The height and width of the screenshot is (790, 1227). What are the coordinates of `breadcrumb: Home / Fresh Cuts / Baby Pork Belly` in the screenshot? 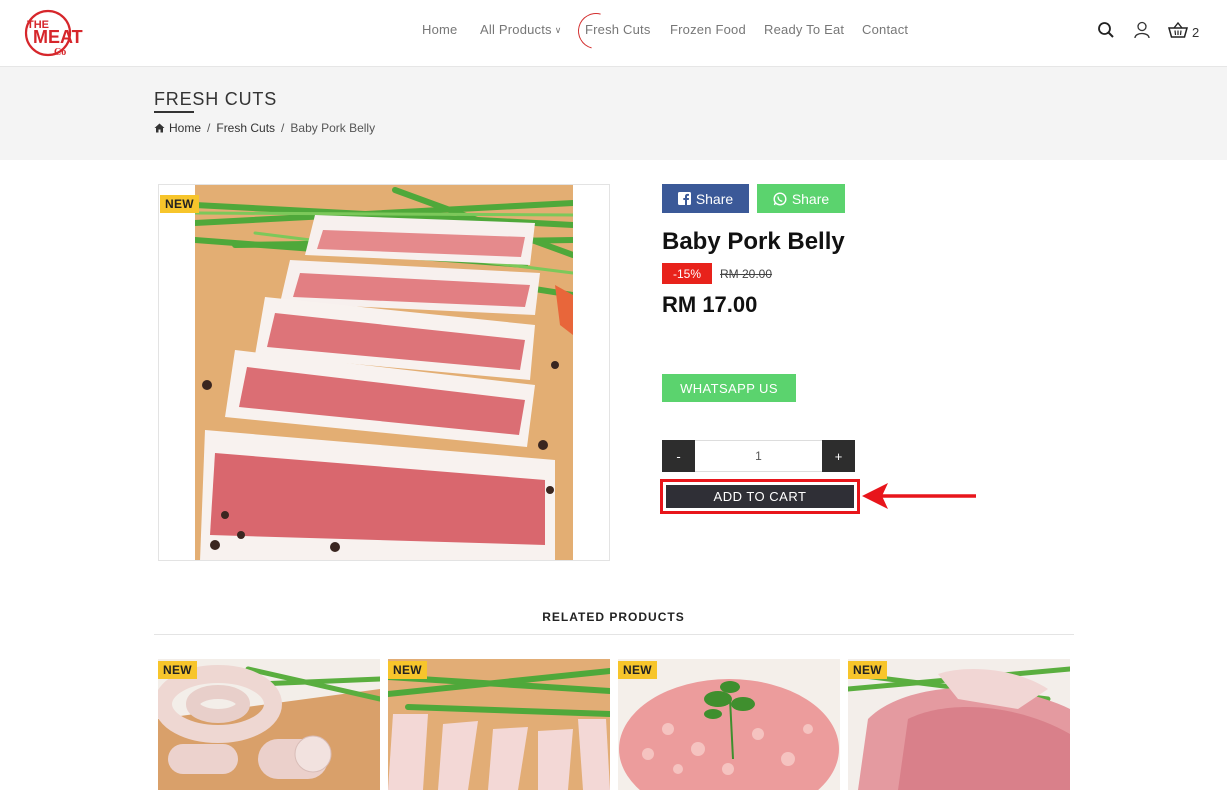 It's located at (264, 128).